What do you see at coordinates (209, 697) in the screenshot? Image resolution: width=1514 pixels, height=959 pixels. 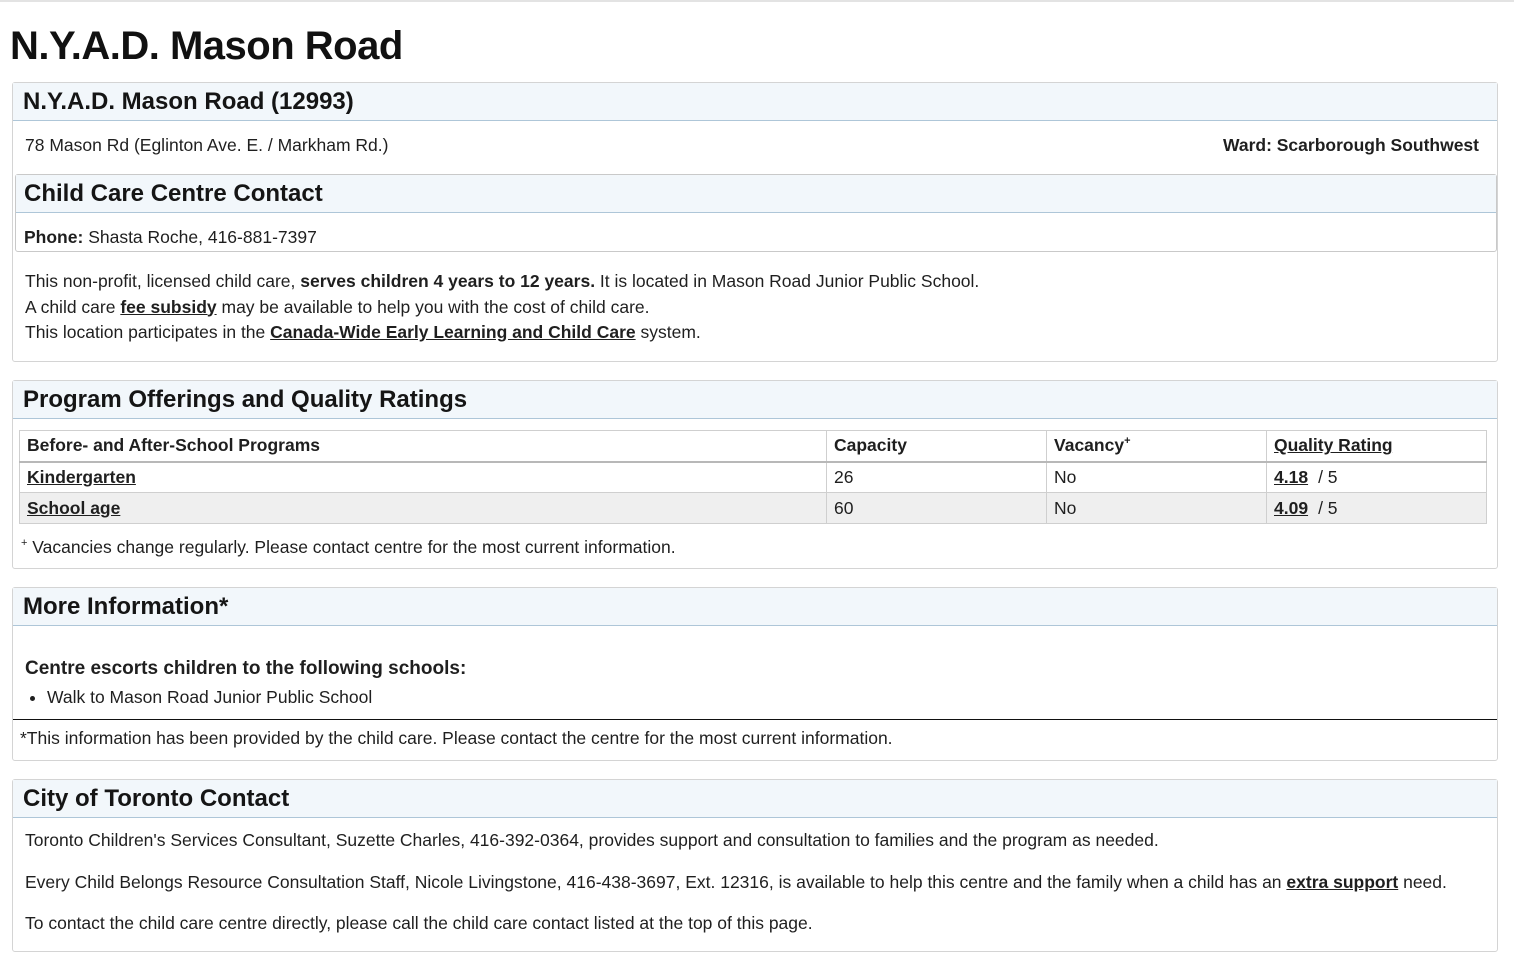 I see `list-item: Walk to Mason Road Junior Public School` at bounding box center [209, 697].